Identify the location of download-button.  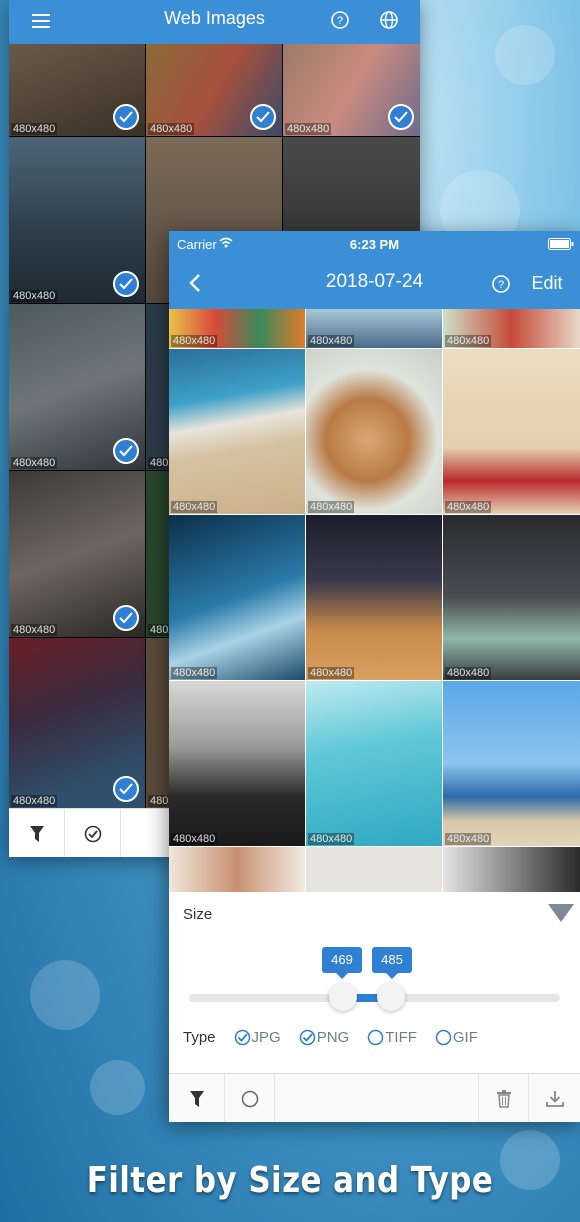
(554, 1098).